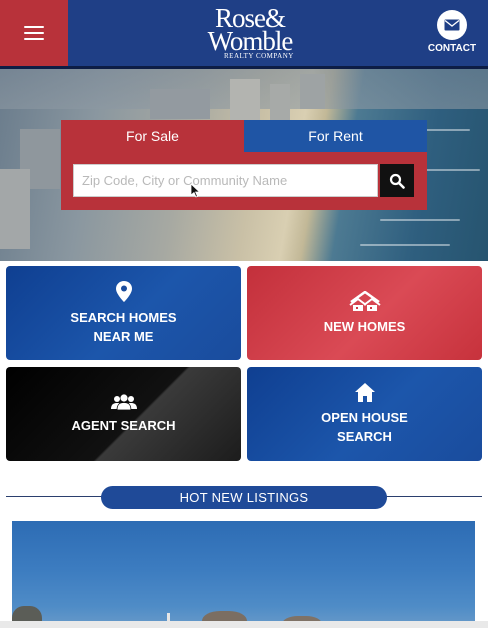 This screenshot has height=628, width=488. I want to click on search-bar, so click(244, 181).